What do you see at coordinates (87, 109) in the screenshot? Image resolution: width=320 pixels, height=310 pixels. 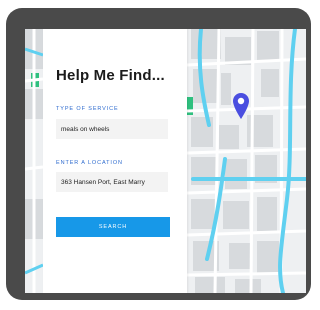 I see `service-type-label: TYPE OF SERVICE` at bounding box center [87, 109].